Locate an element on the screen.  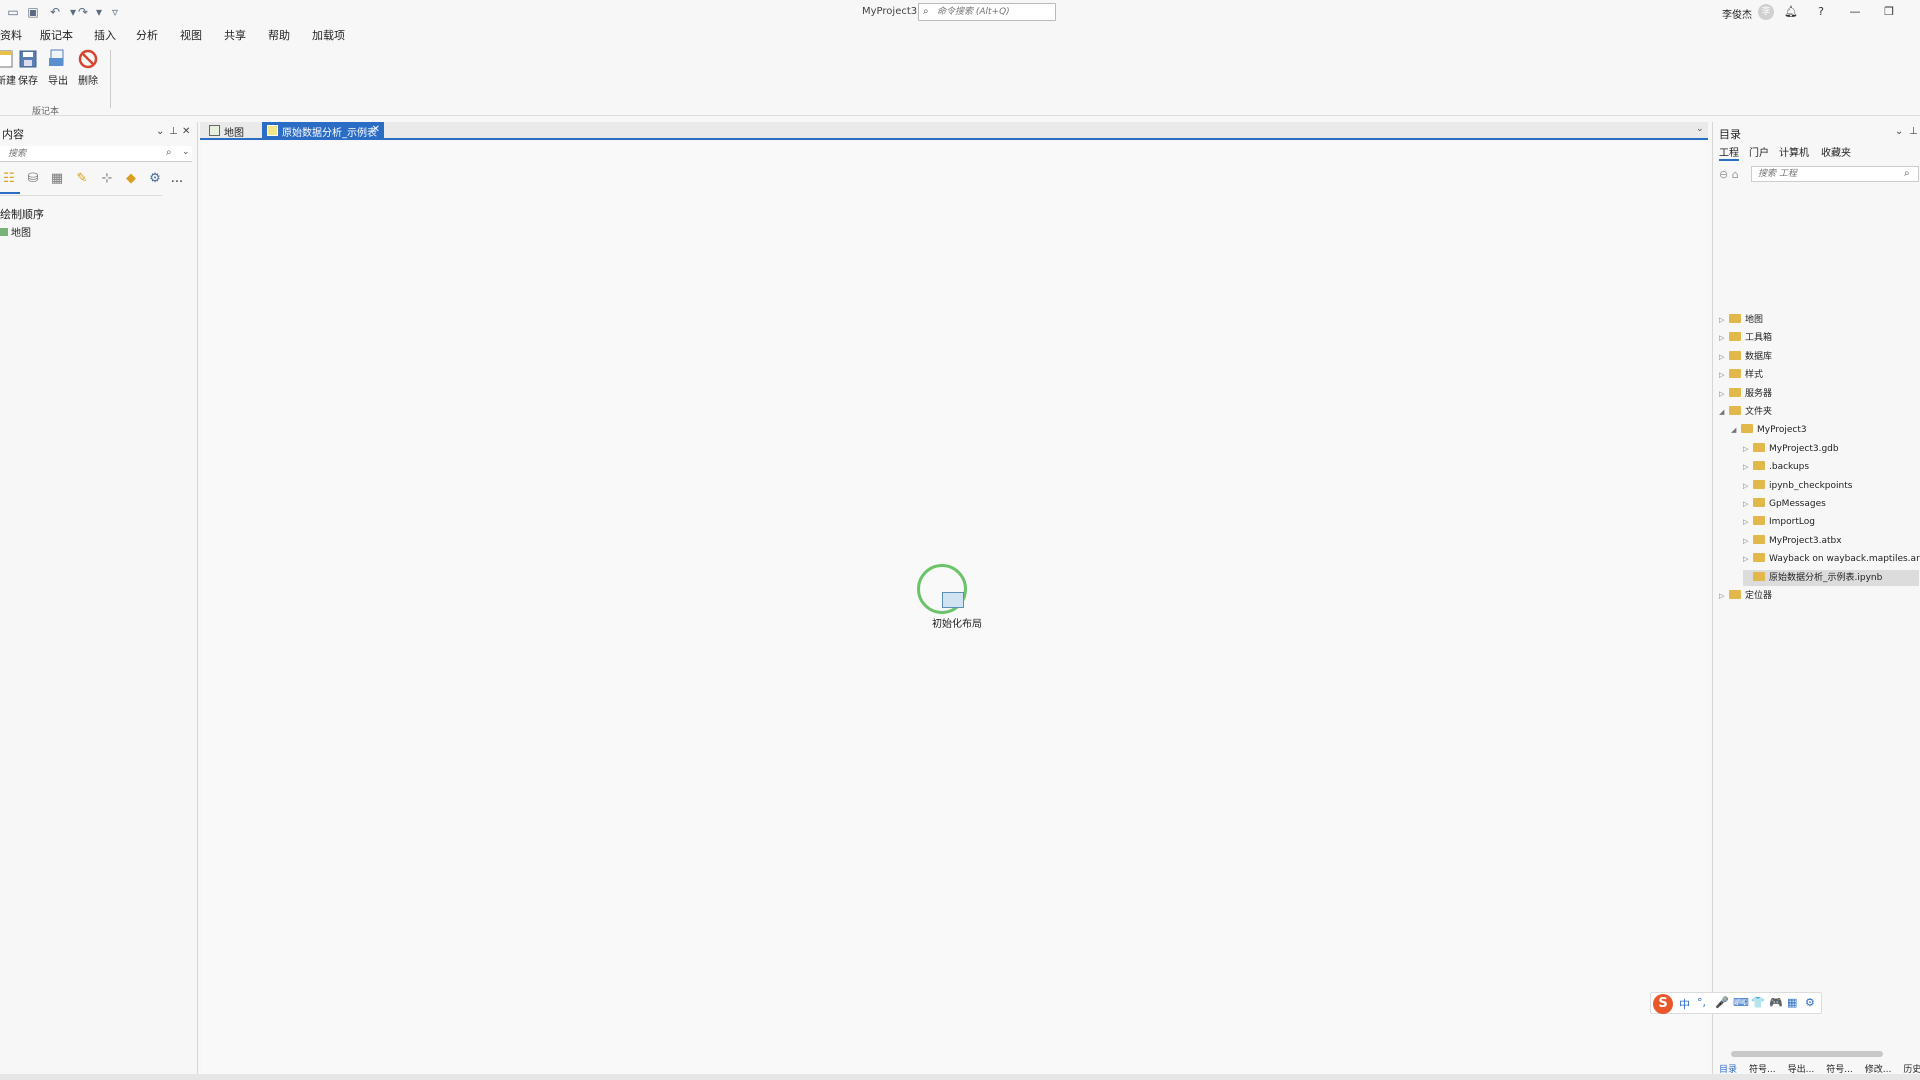
minimize-button: — is located at coordinates (1855, 12).